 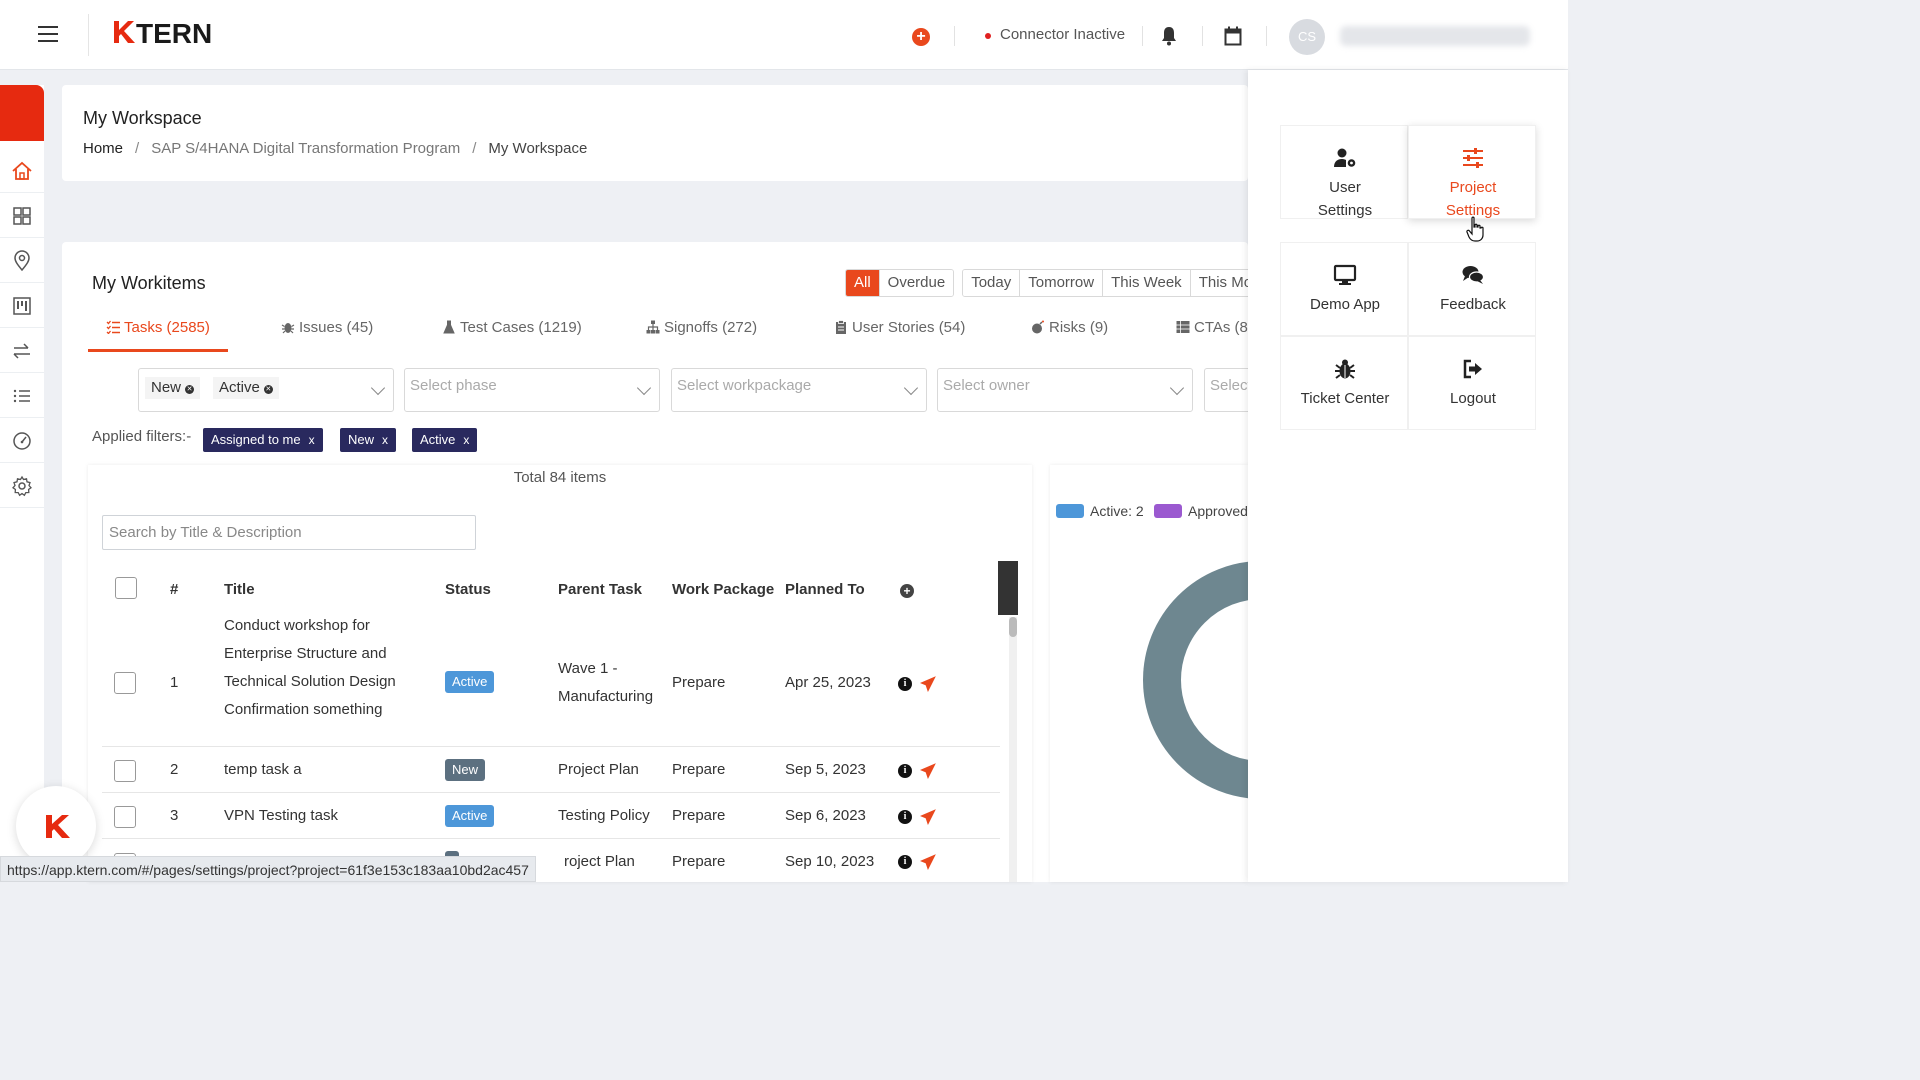 I want to click on select-all-checkbox, so click(x=126, y=588).